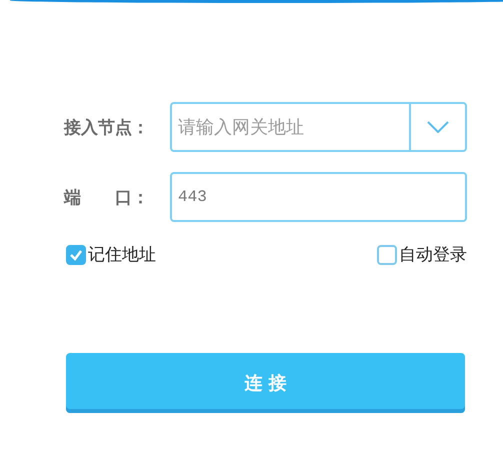 The height and width of the screenshot is (462, 503). I want to click on checkbox-label: 自动登录, so click(433, 255).